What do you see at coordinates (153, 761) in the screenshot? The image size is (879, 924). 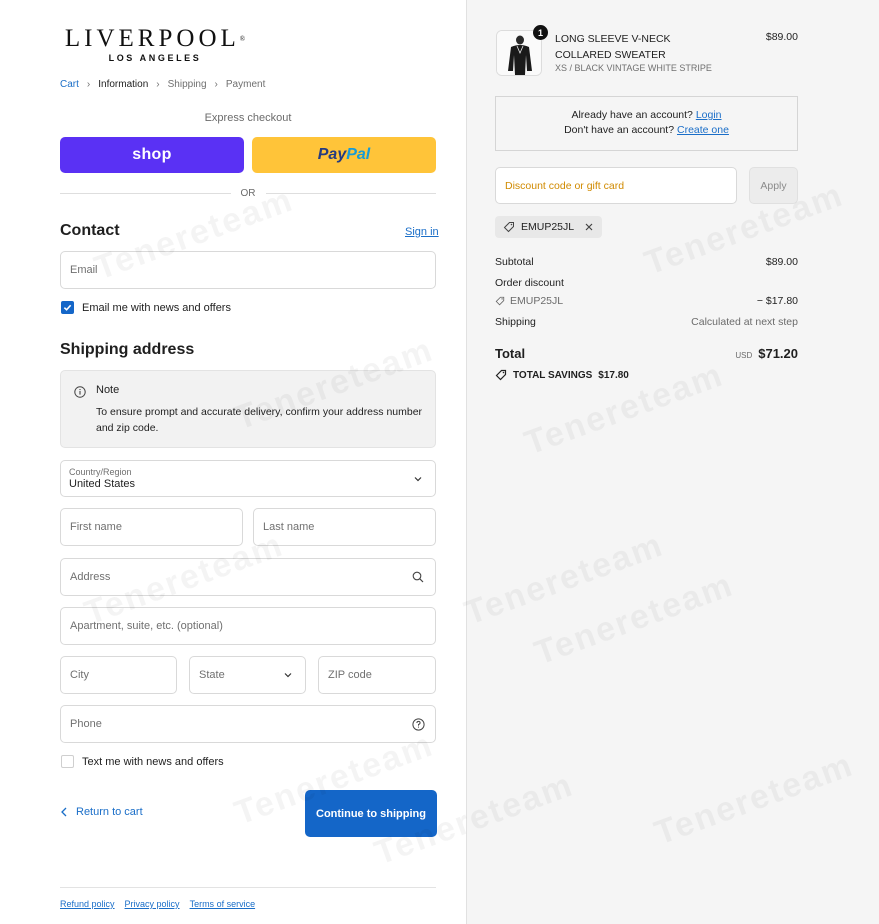 I see `sms-label: Text me with news and offers` at bounding box center [153, 761].